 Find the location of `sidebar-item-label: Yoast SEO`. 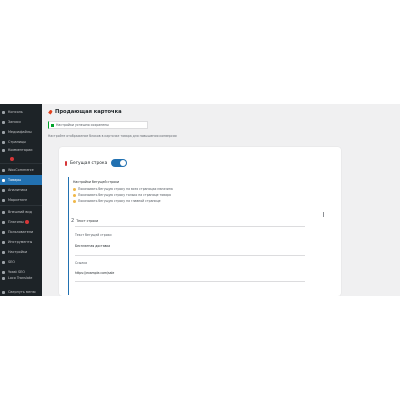

sidebar-item-label: Yoast SEO is located at coordinates (16, 272).